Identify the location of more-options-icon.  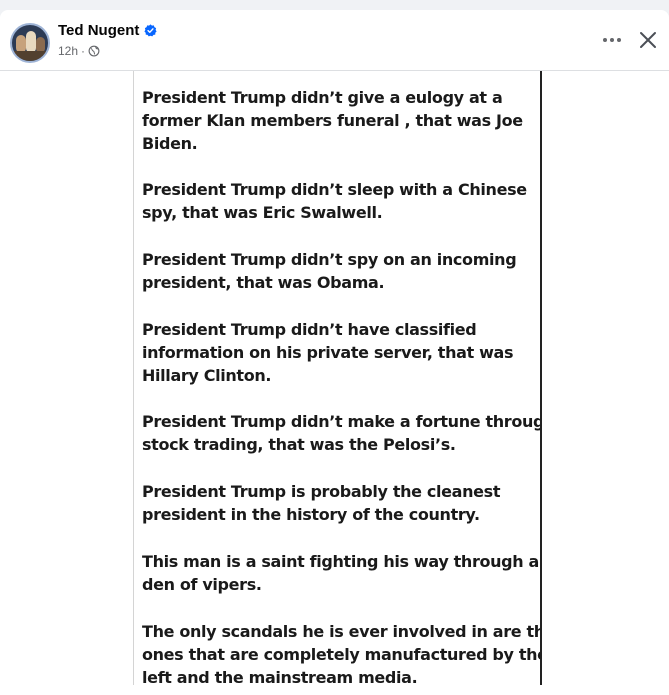
(612, 40).